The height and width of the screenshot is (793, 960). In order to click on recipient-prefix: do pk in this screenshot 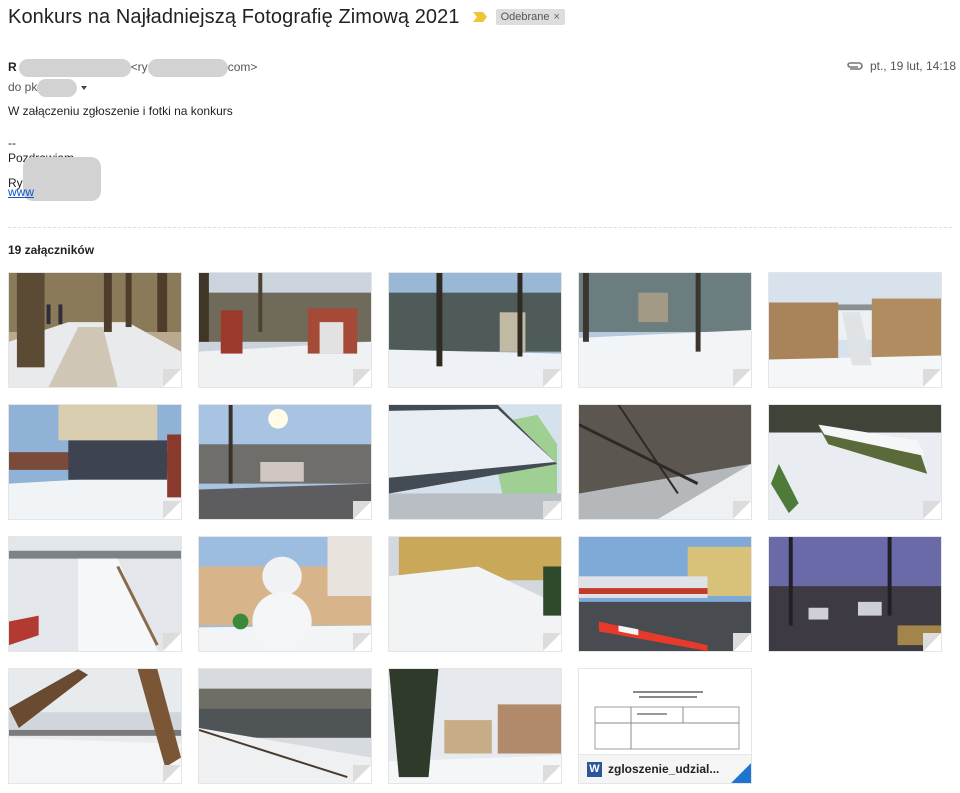, I will do `click(23, 87)`.